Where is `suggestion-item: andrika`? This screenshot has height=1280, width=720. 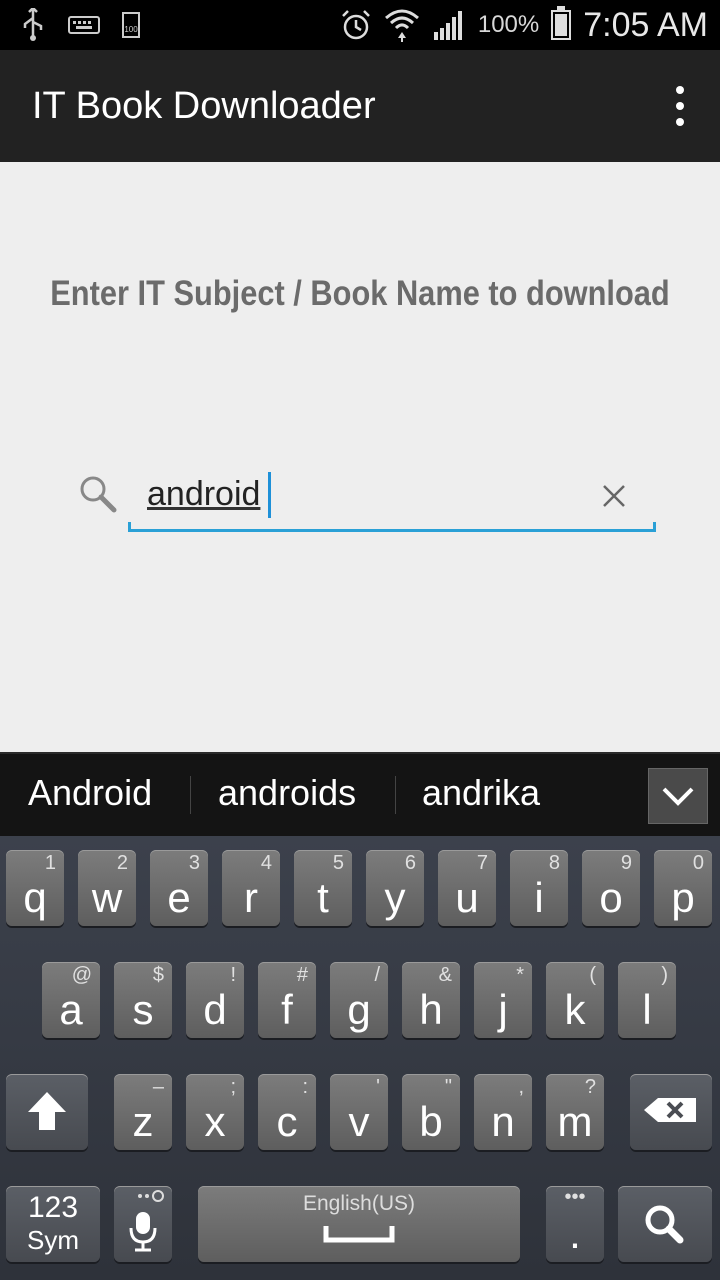
suggestion-item: andrika is located at coordinates (481, 795).